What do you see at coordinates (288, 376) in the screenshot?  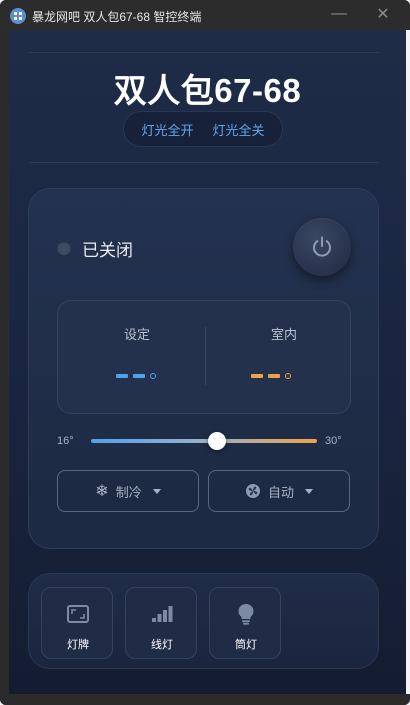 I see `room-temp-degree-icon` at bounding box center [288, 376].